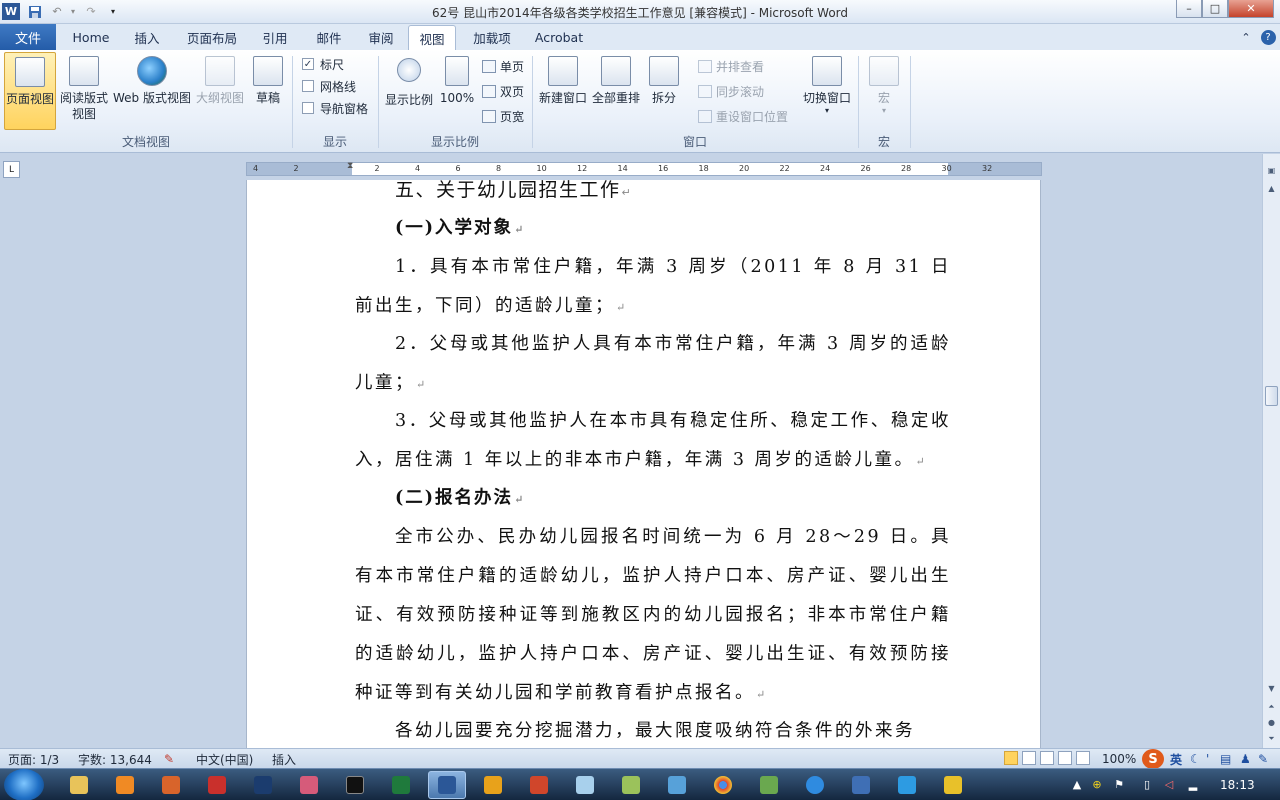 This screenshot has width=1280, height=800. I want to click on one-page-button: 单页, so click(503, 66).